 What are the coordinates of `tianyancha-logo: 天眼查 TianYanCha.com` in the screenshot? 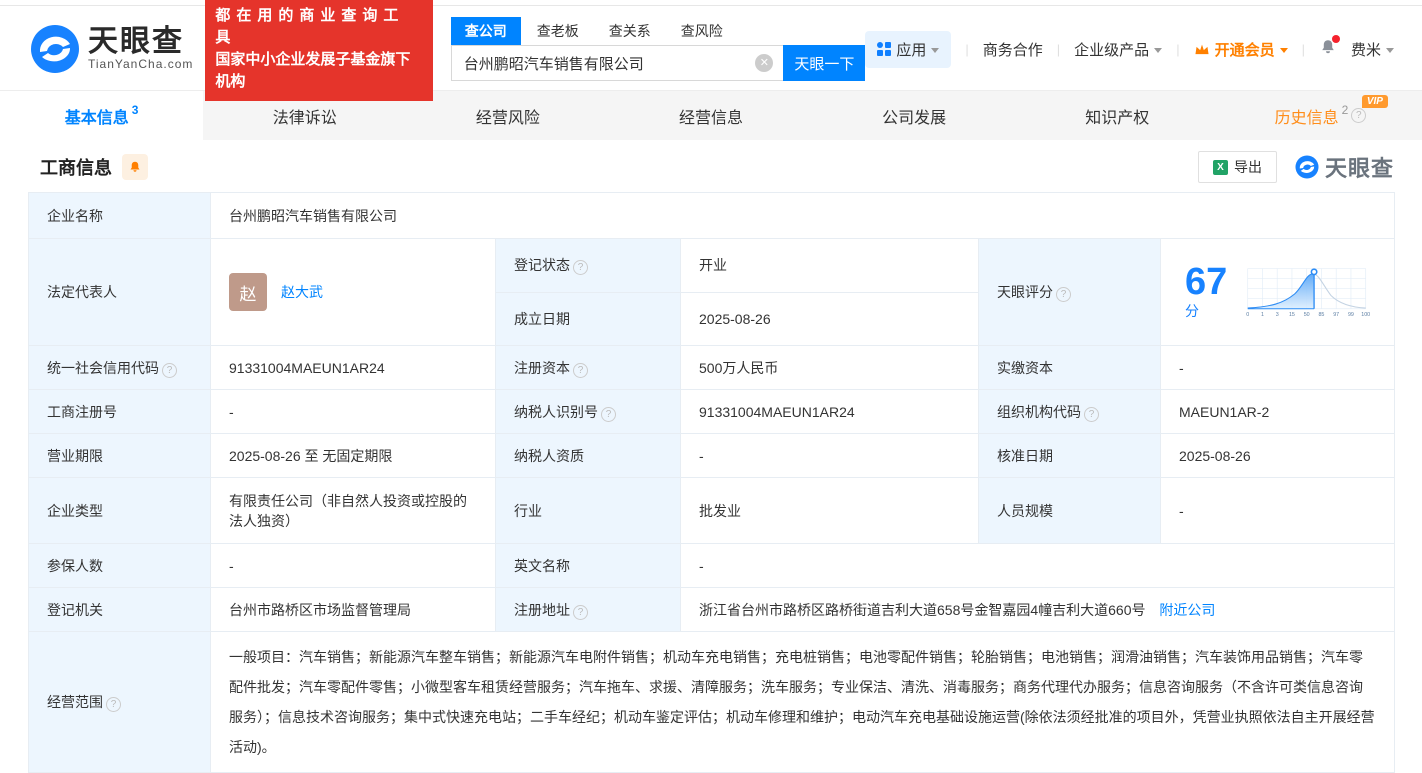 It's located at (111, 49).